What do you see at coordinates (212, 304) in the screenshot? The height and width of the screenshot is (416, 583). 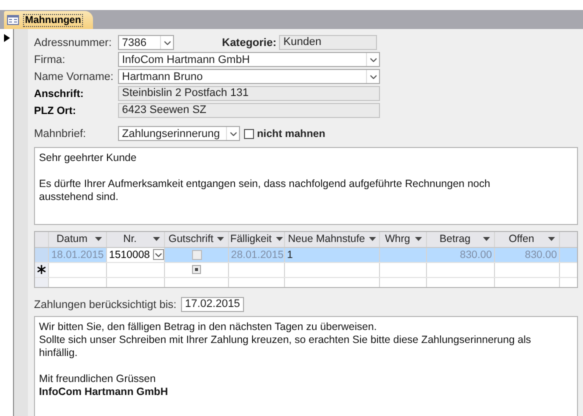 I see `date-field: 17.02.2015` at bounding box center [212, 304].